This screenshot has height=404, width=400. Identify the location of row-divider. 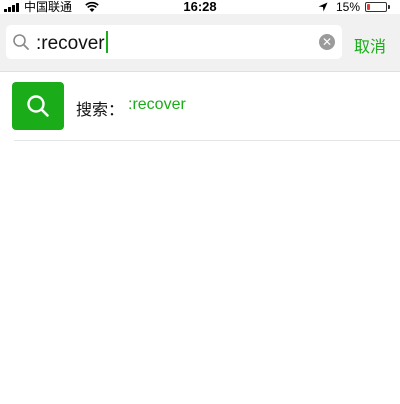
(207, 140).